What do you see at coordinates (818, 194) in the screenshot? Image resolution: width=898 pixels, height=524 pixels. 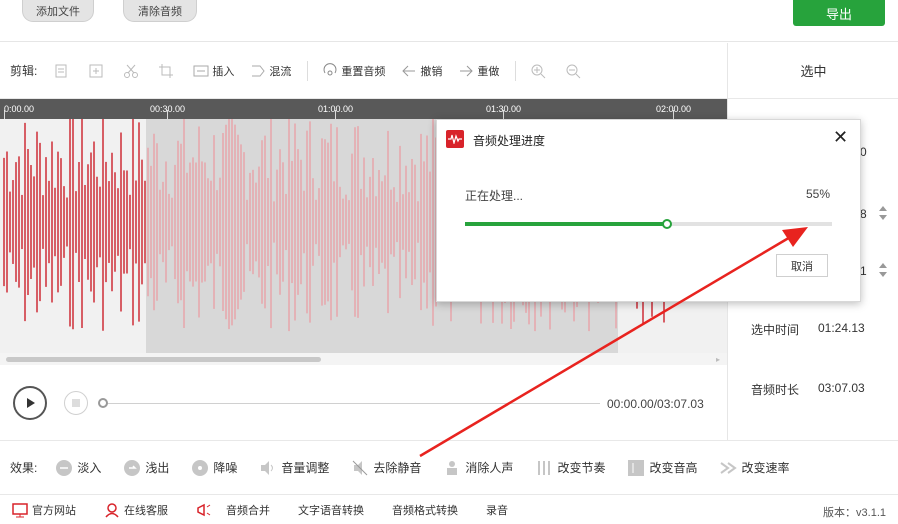 I see `progress-percent: 55%` at bounding box center [818, 194].